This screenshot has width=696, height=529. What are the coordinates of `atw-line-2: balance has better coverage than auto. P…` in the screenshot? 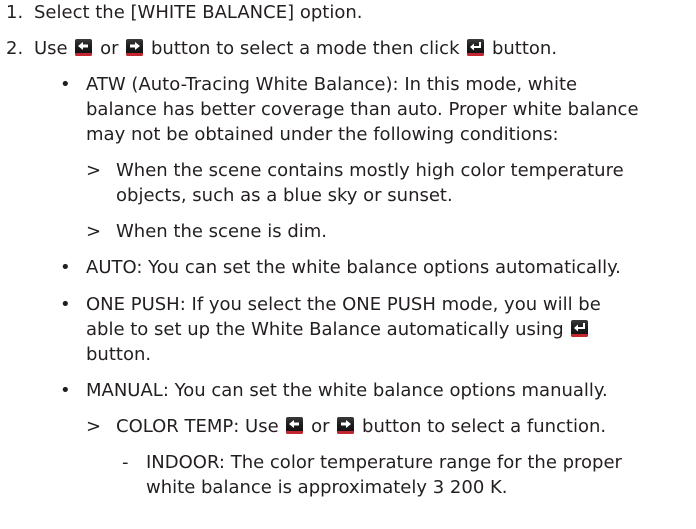 It's located at (362, 109).